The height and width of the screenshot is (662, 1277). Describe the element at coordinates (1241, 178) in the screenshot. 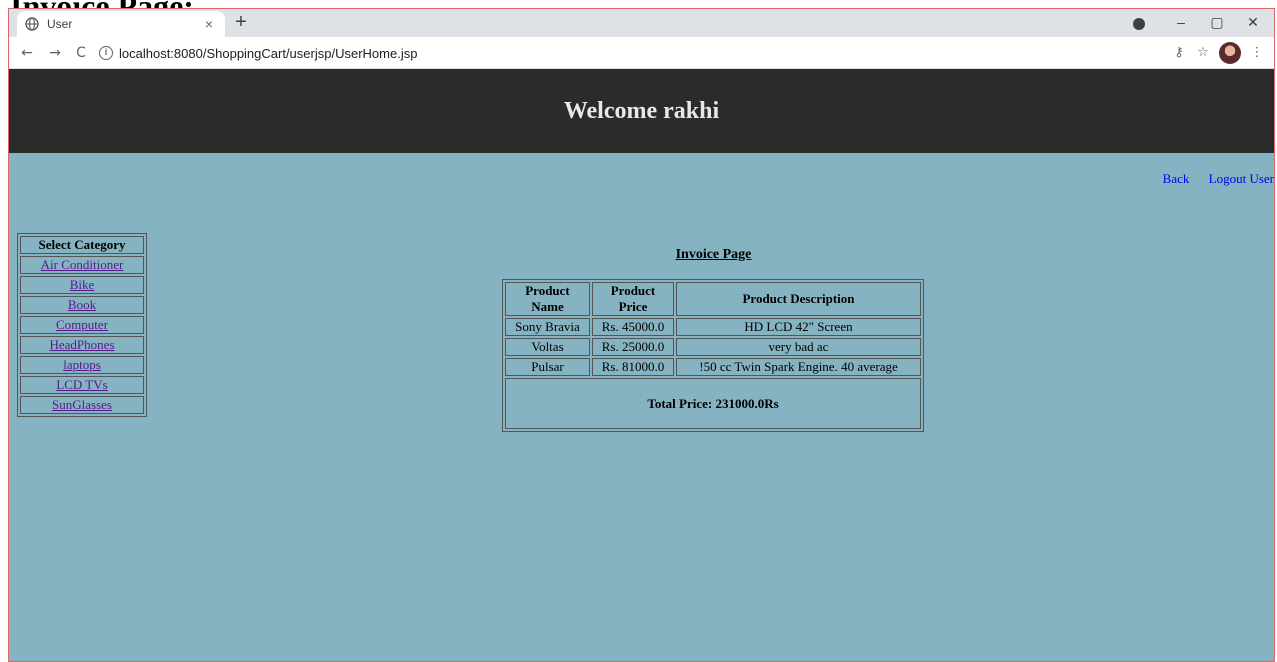

I see `logout-link: Logout User` at that location.